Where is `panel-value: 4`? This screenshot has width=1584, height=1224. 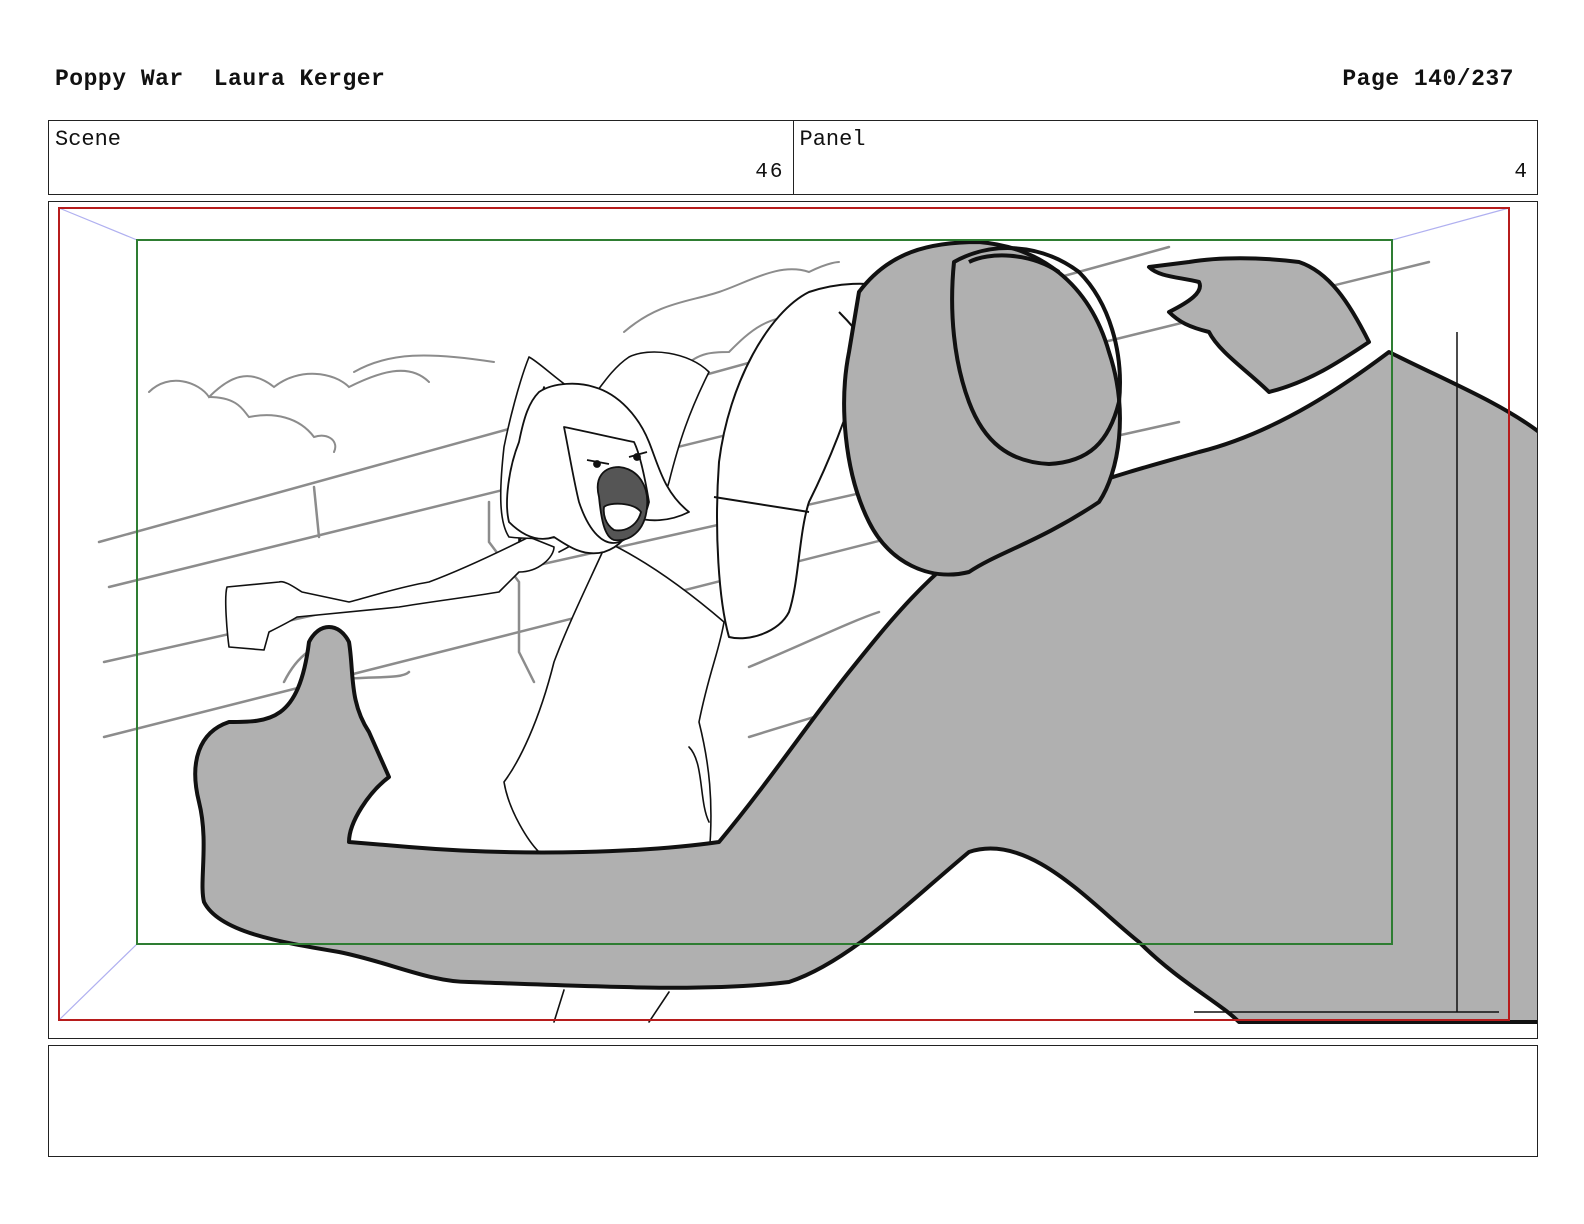
panel-value: 4 is located at coordinates (1521, 172).